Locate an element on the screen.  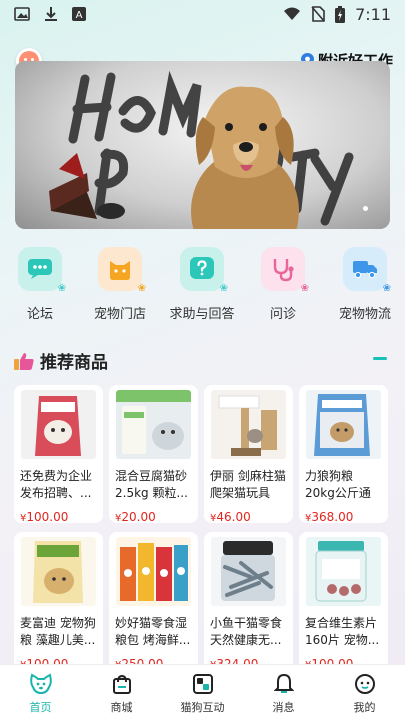
product-card: 妙好猫零食湿粮包 烤海鲜... ¥250.00 is located at coordinates (153, 602).